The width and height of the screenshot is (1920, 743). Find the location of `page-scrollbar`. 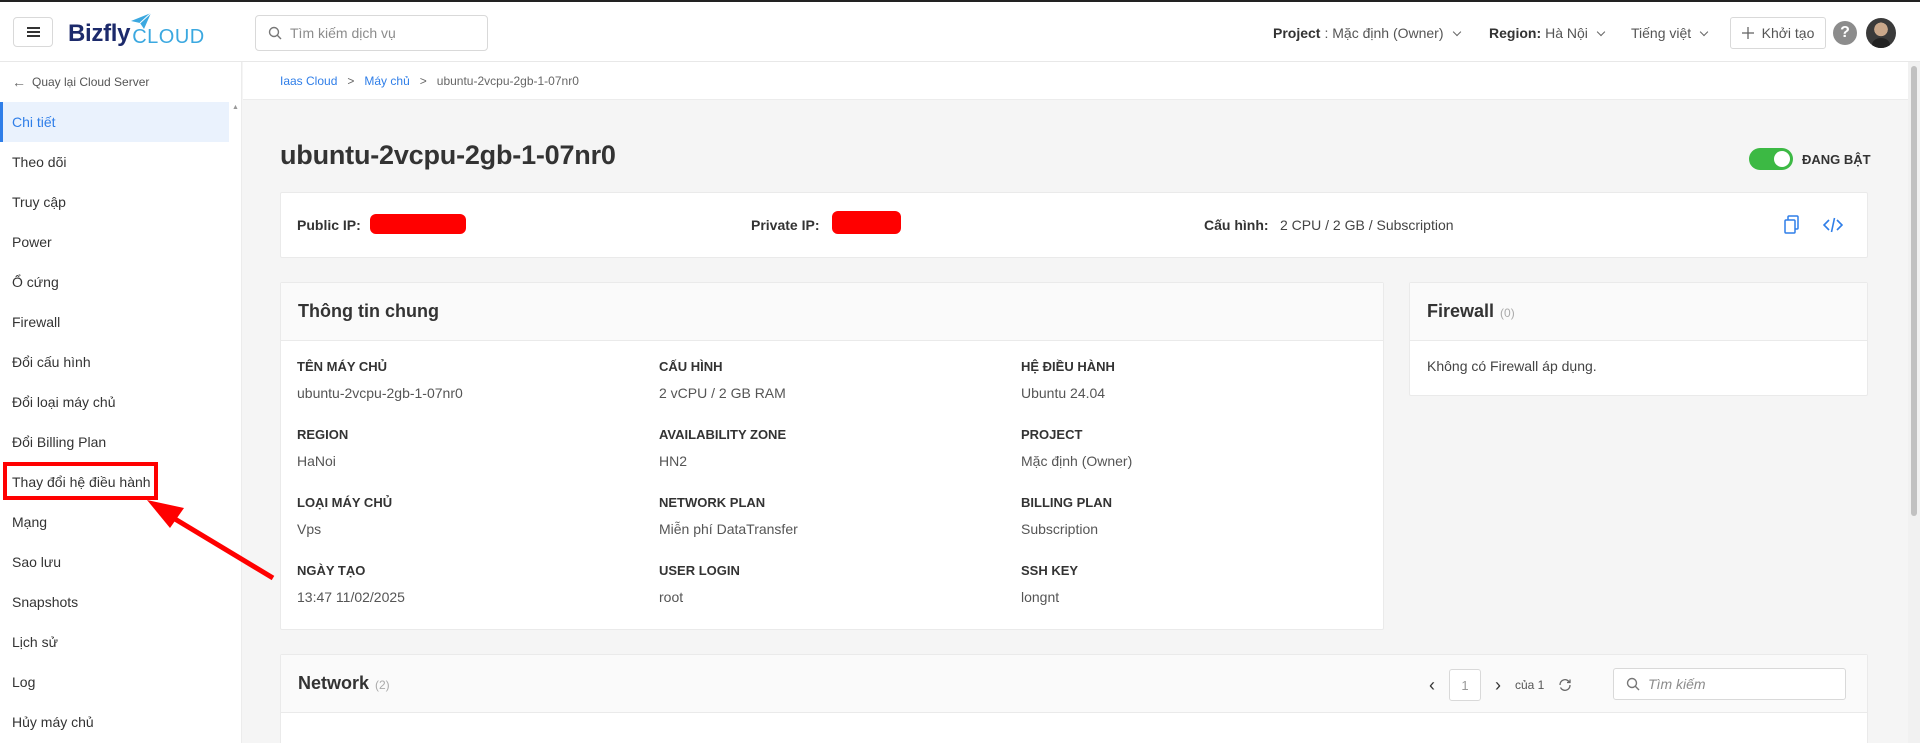

page-scrollbar is located at coordinates (1914, 402).